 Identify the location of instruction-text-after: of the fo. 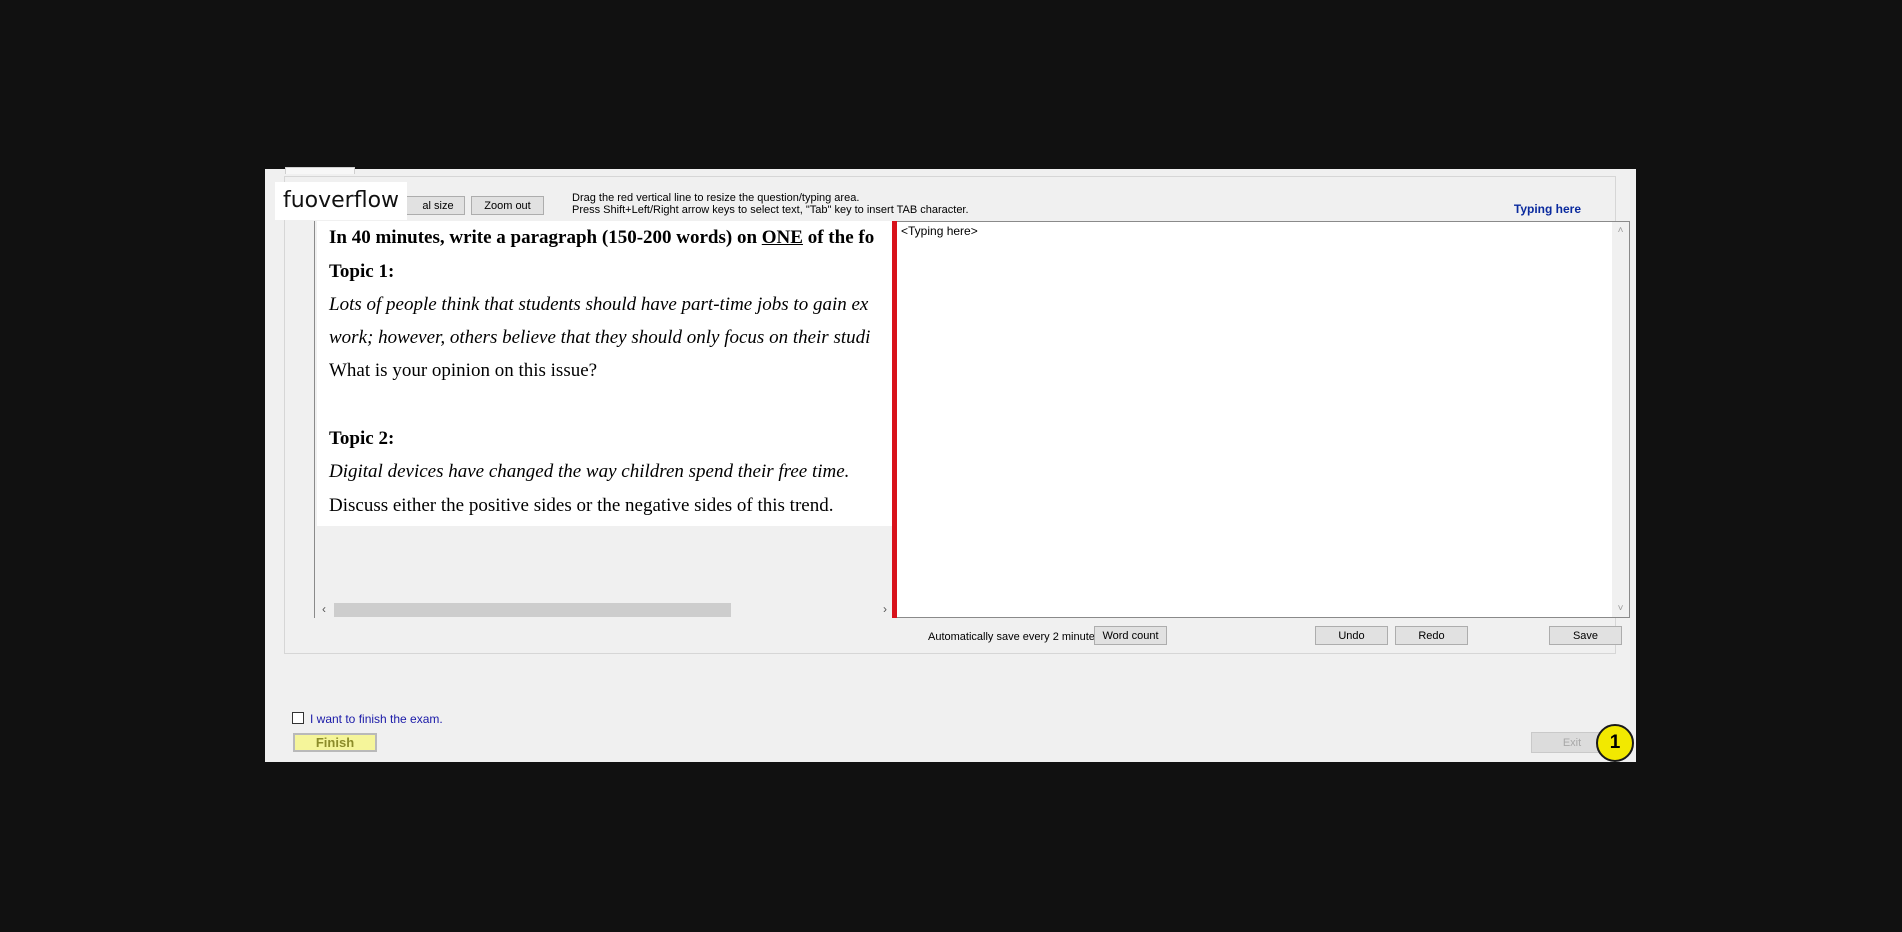
(838, 237).